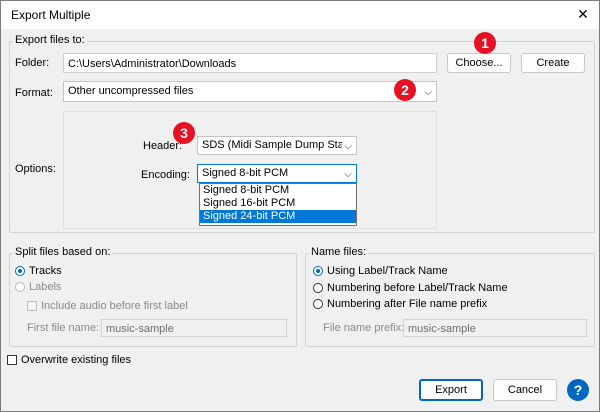  Describe the element at coordinates (451, 390) in the screenshot. I see `export-button: Export` at that location.